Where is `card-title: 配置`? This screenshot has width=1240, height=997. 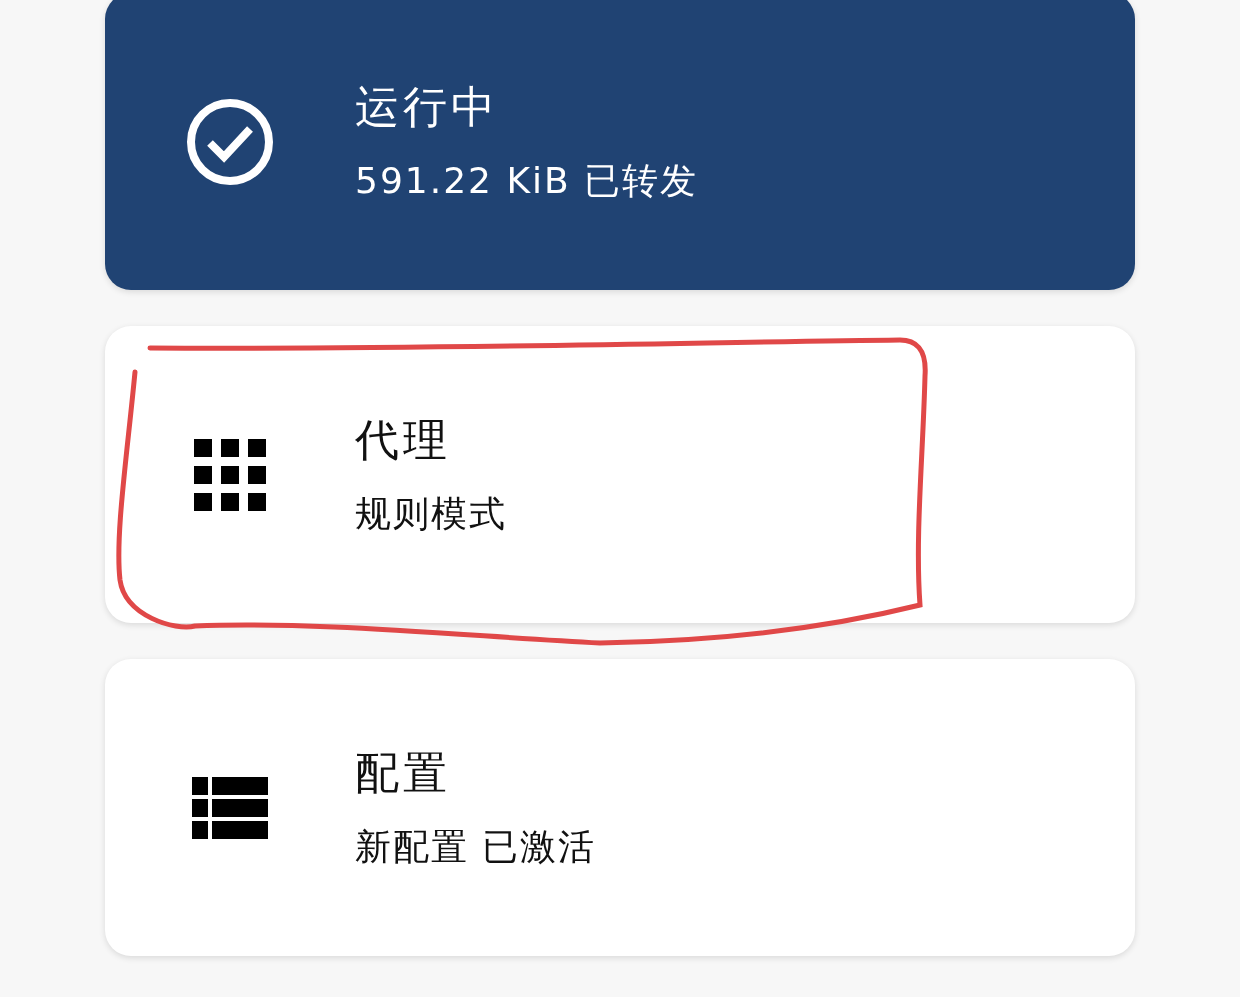
card-title: 配置 is located at coordinates (403, 772).